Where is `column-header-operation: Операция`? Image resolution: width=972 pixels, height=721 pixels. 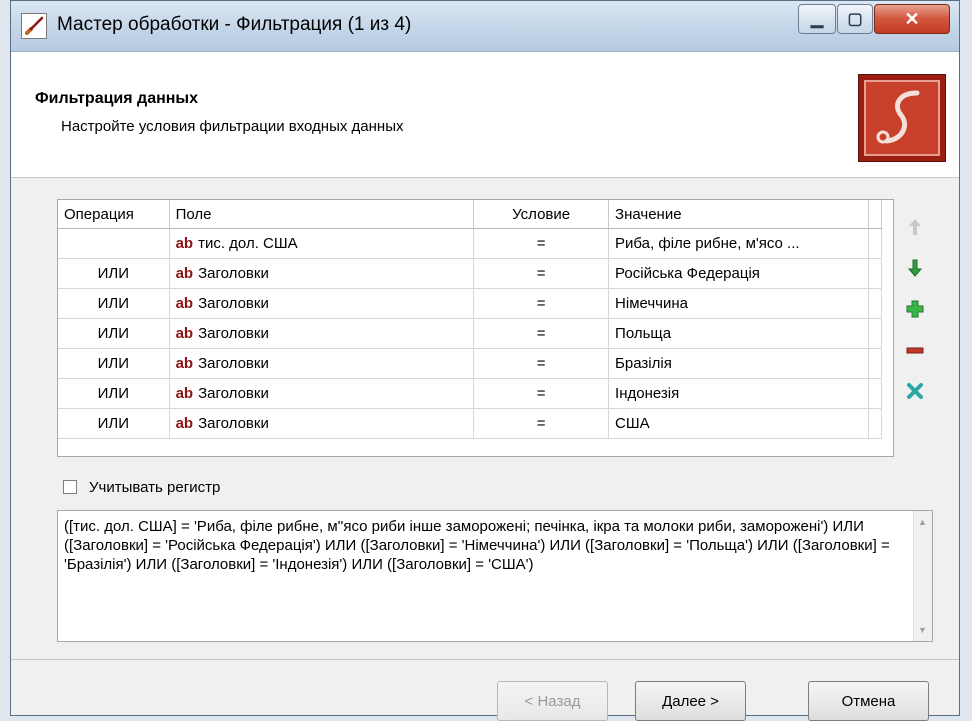
column-header-operation: Операция is located at coordinates (114, 214).